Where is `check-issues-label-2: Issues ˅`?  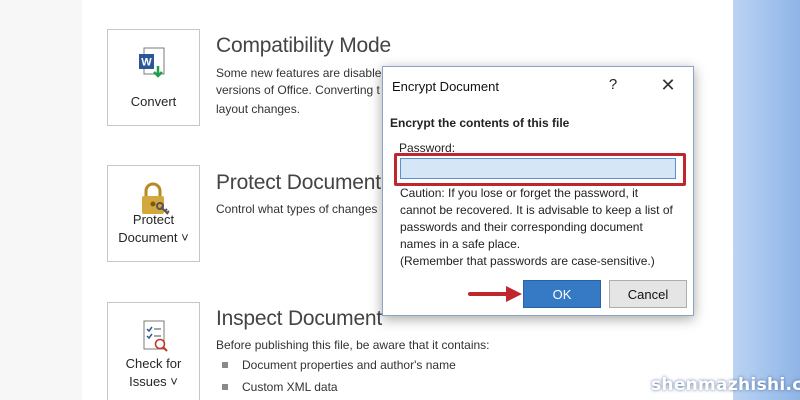
check-issues-label-2: Issues ˅ is located at coordinates (153, 381).